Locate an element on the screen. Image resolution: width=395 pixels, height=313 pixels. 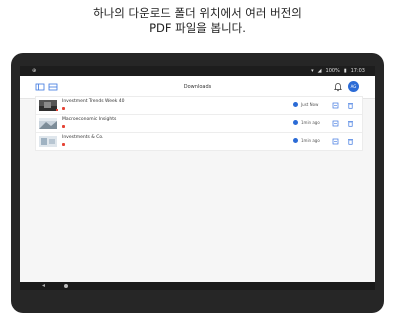
file-list: Investment Trends Week 40 Just Now Macro is located at coordinates (199, 123).